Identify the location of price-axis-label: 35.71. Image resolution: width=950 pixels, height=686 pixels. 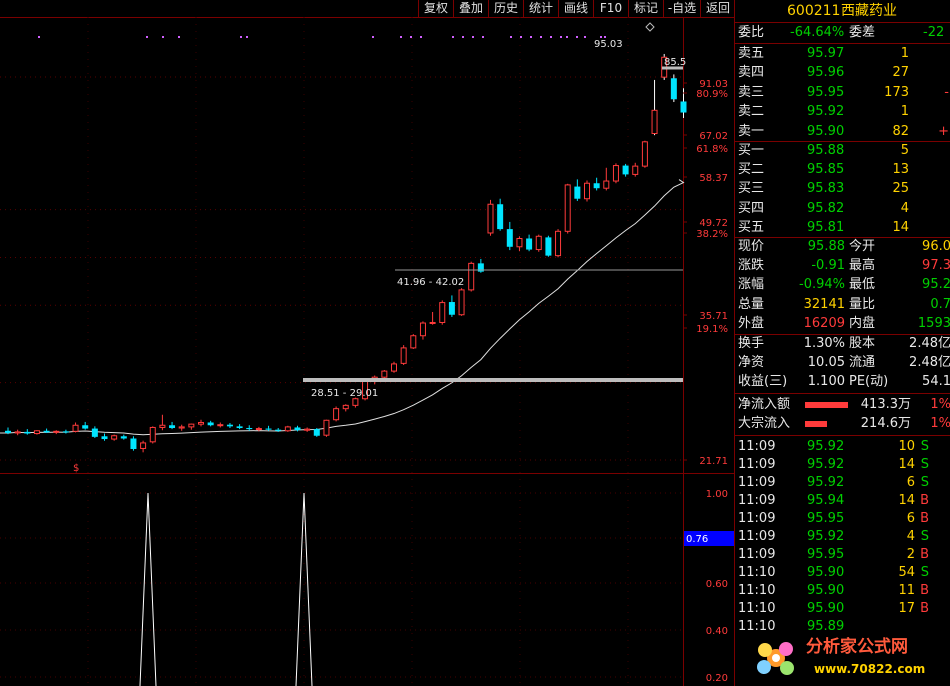
(713, 316).